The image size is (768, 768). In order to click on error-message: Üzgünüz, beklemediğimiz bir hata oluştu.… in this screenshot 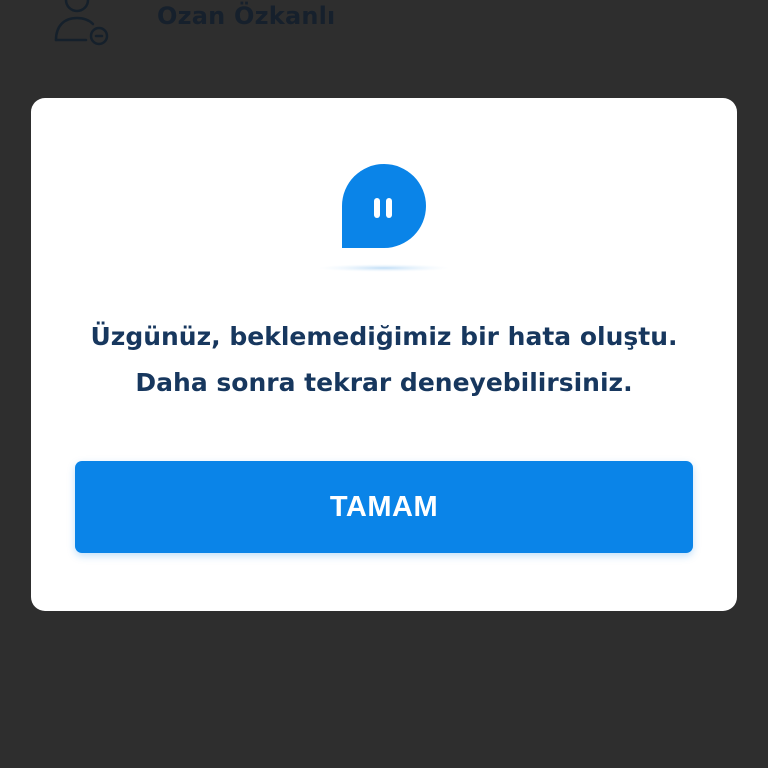, I will do `click(384, 360)`.